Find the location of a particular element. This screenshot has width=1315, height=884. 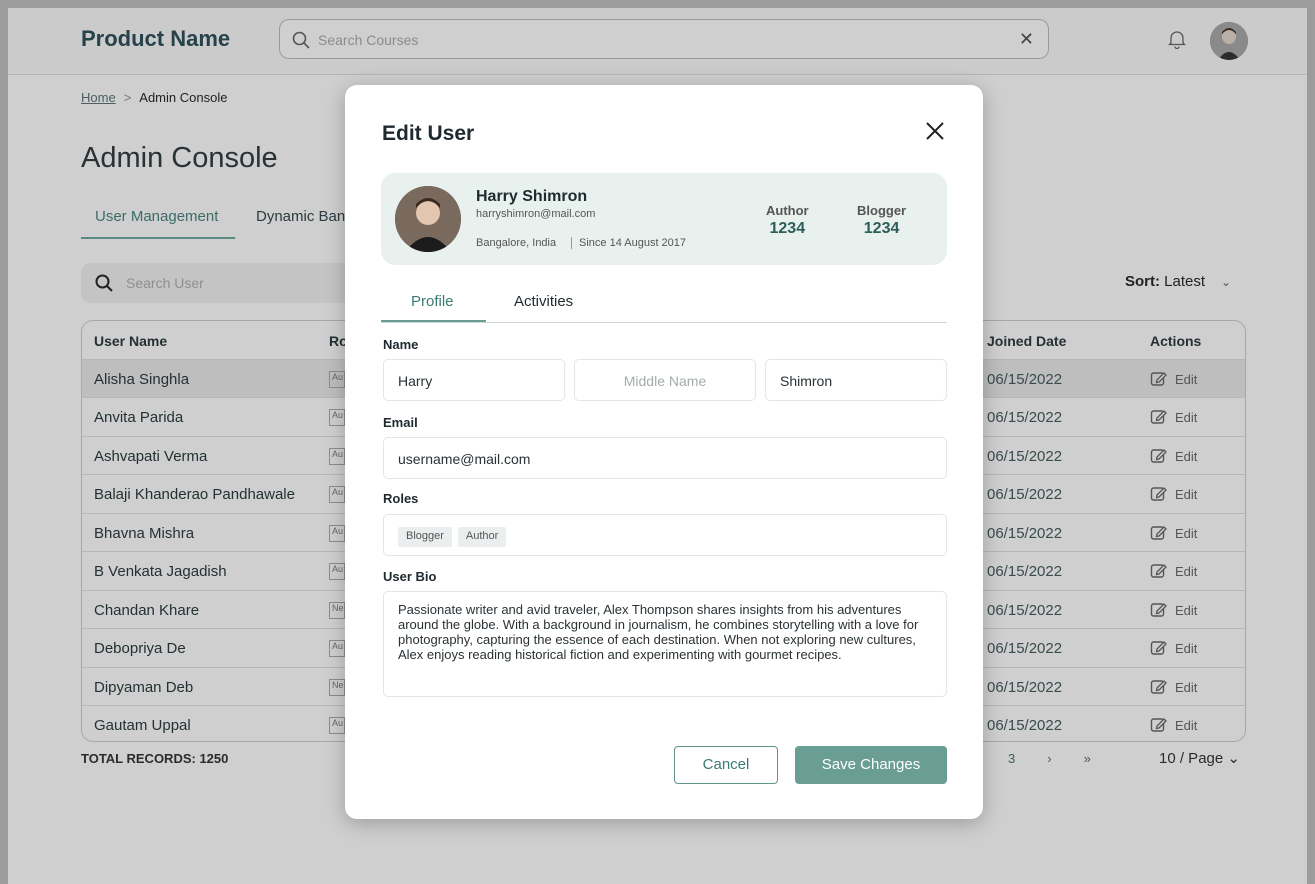

stat-blogger-value: 1234 is located at coordinates (881, 228).